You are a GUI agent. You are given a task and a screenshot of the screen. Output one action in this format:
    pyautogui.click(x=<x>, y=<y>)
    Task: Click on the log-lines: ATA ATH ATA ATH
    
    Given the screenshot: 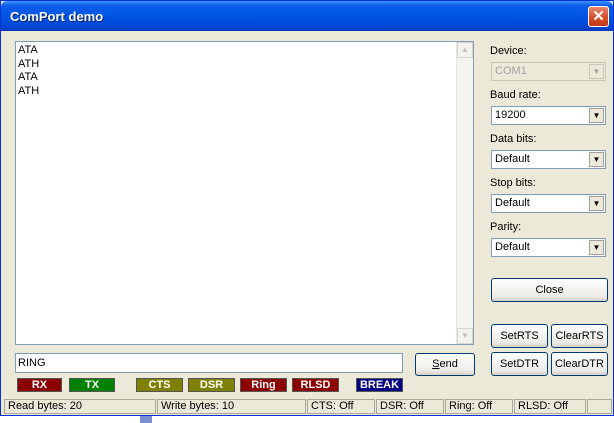 What is the action you would take?
    pyautogui.click(x=28, y=71)
    